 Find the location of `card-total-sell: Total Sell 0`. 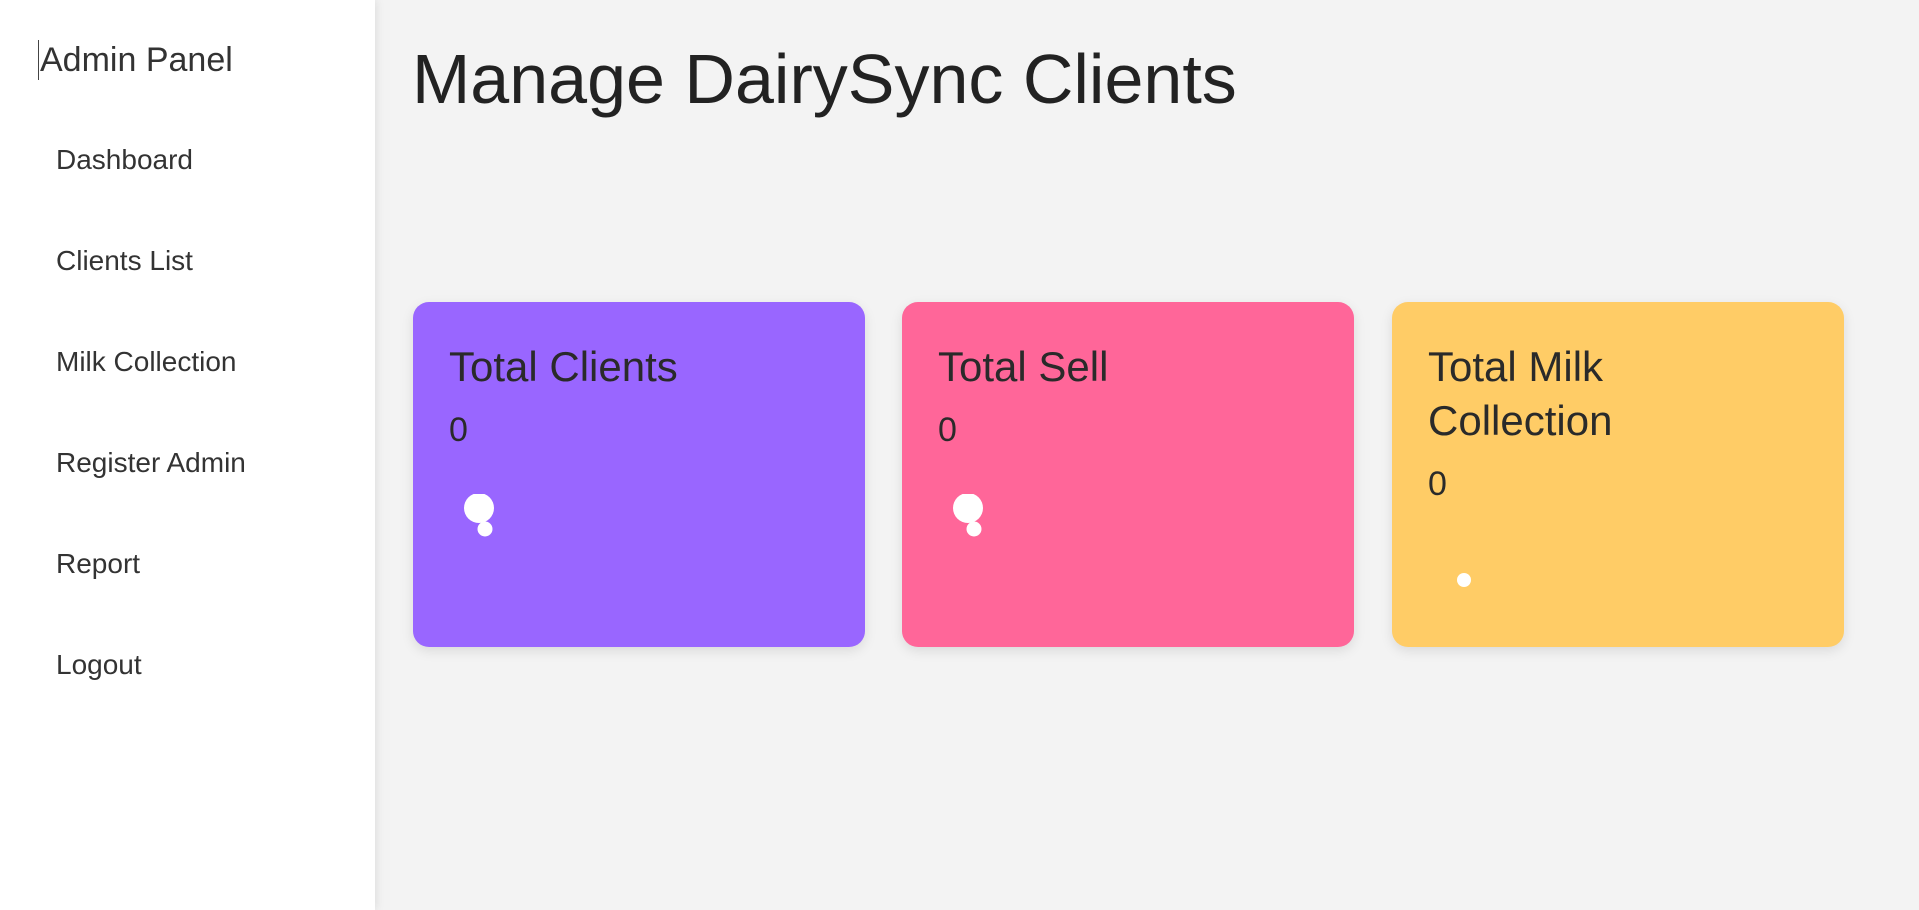

card-total-sell: Total Sell 0 is located at coordinates (1128, 474).